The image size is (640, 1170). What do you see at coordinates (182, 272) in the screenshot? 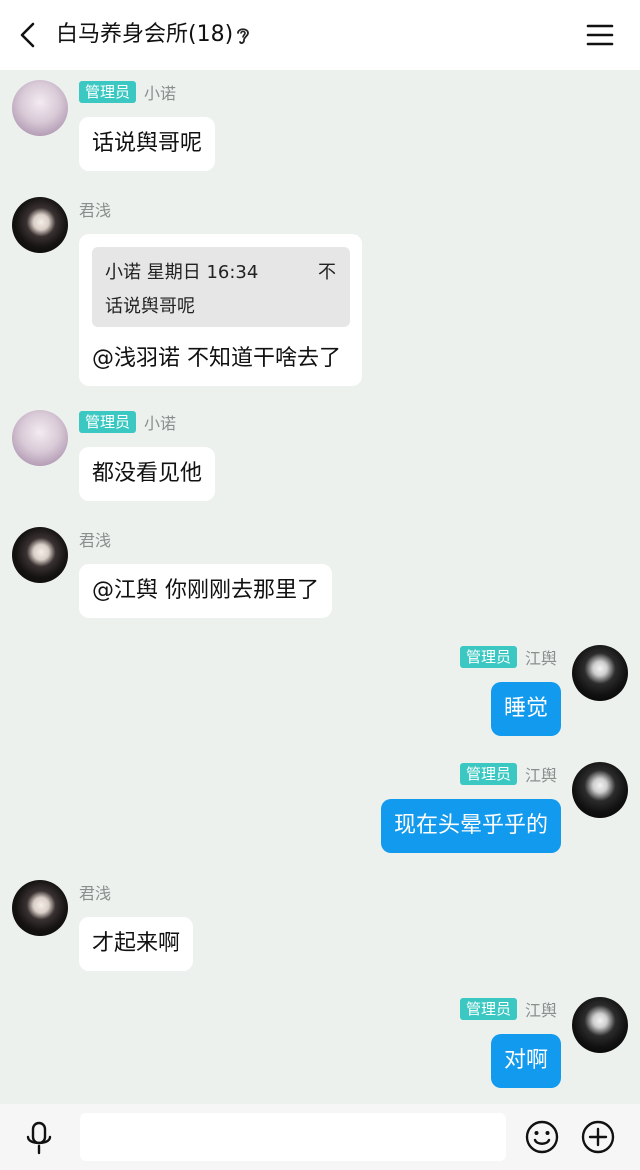
I see `quote-header: 小诺 星期日 16:34` at bounding box center [182, 272].